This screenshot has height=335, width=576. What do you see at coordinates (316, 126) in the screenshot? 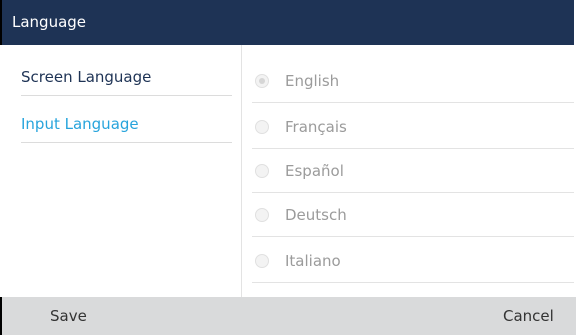
I see `option-label: Français` at bounding box center [316, 126].